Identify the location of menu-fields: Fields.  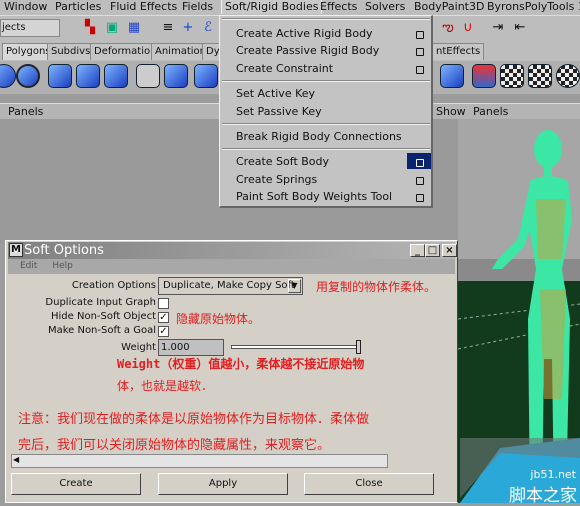
(197, 7).